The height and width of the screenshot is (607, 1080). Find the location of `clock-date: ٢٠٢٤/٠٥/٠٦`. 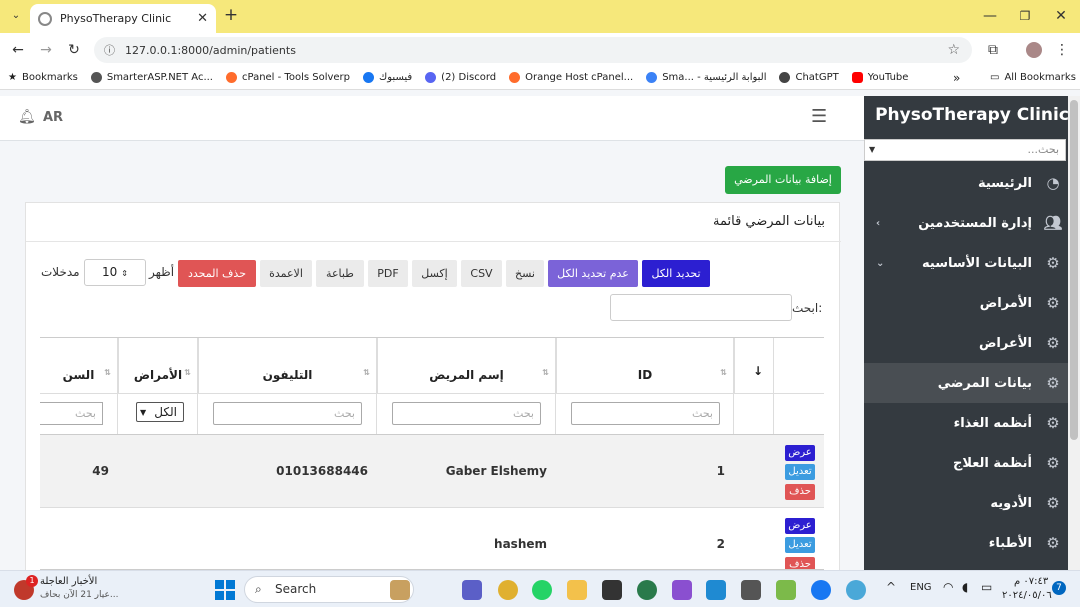

clock-date: ٢٠٢٤/٠٥/٠٦ is located at coordinates (1027, 595).